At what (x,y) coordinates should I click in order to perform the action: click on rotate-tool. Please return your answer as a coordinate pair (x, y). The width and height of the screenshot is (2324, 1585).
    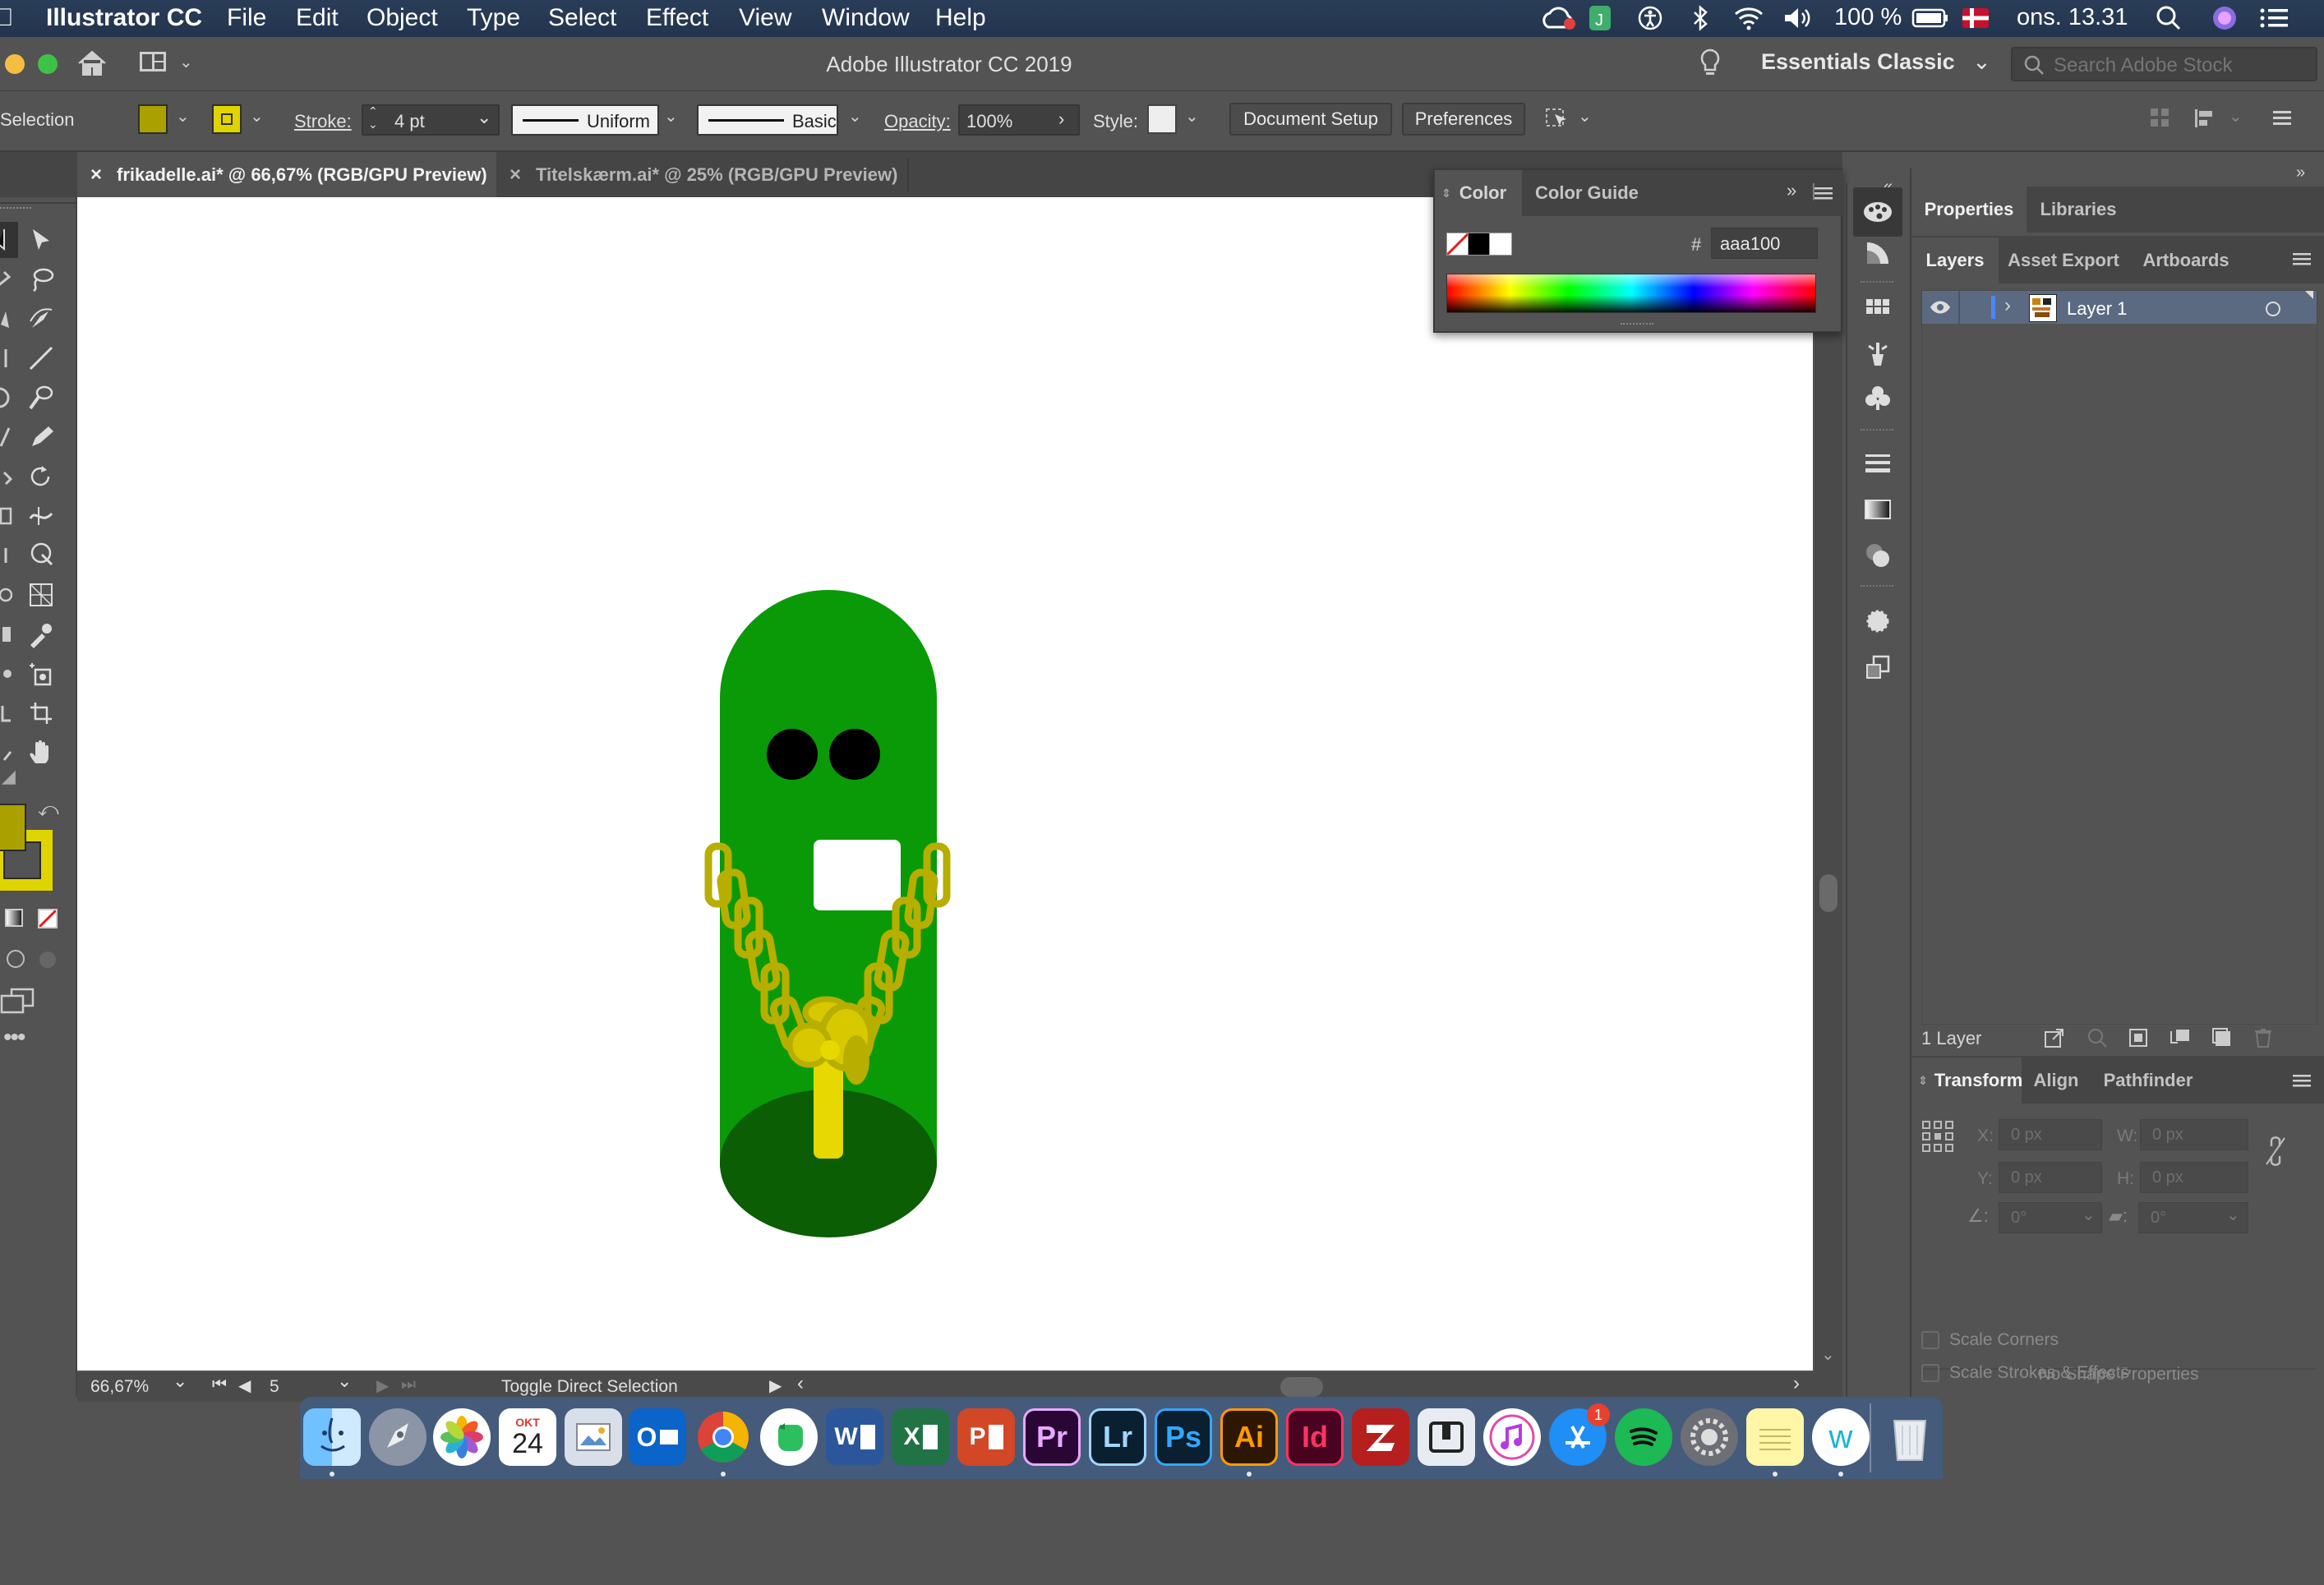
    Looking at the image, I should click on (41, 476).